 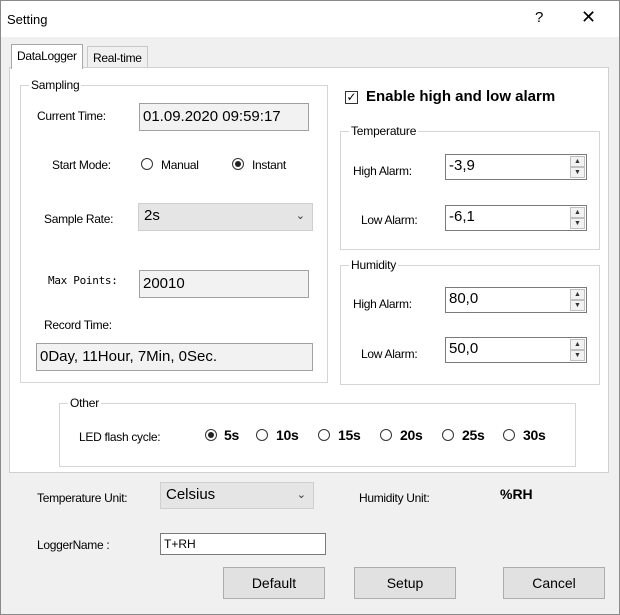 I want to click on temp-high-alarm-spinner: -3,9 ▲ ▼, so click(x=516, y=167).